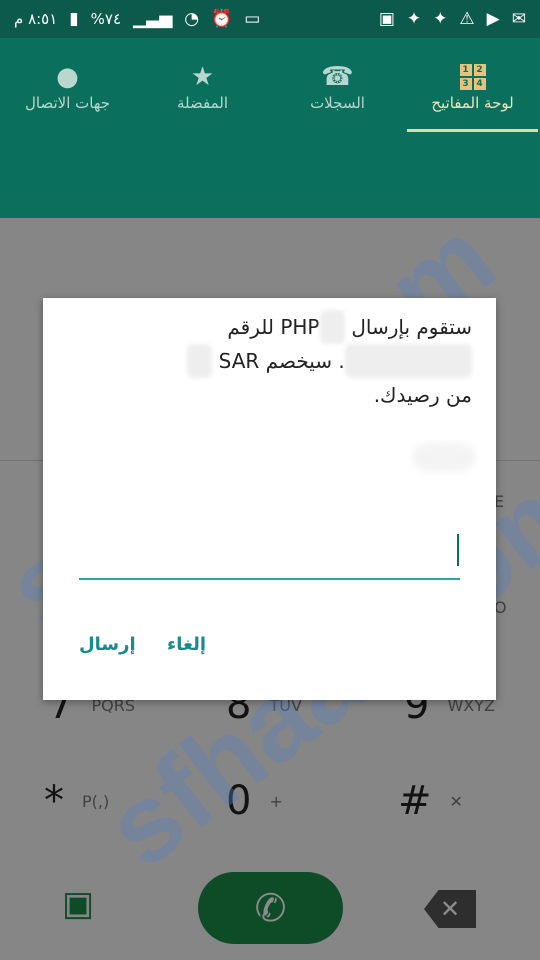 Image resolution: width=540 pixels, height=960 pixels. Describe the element at coordinates (222, 18) in the screenshot. I see `alarm-icon: ⏰` at that location.